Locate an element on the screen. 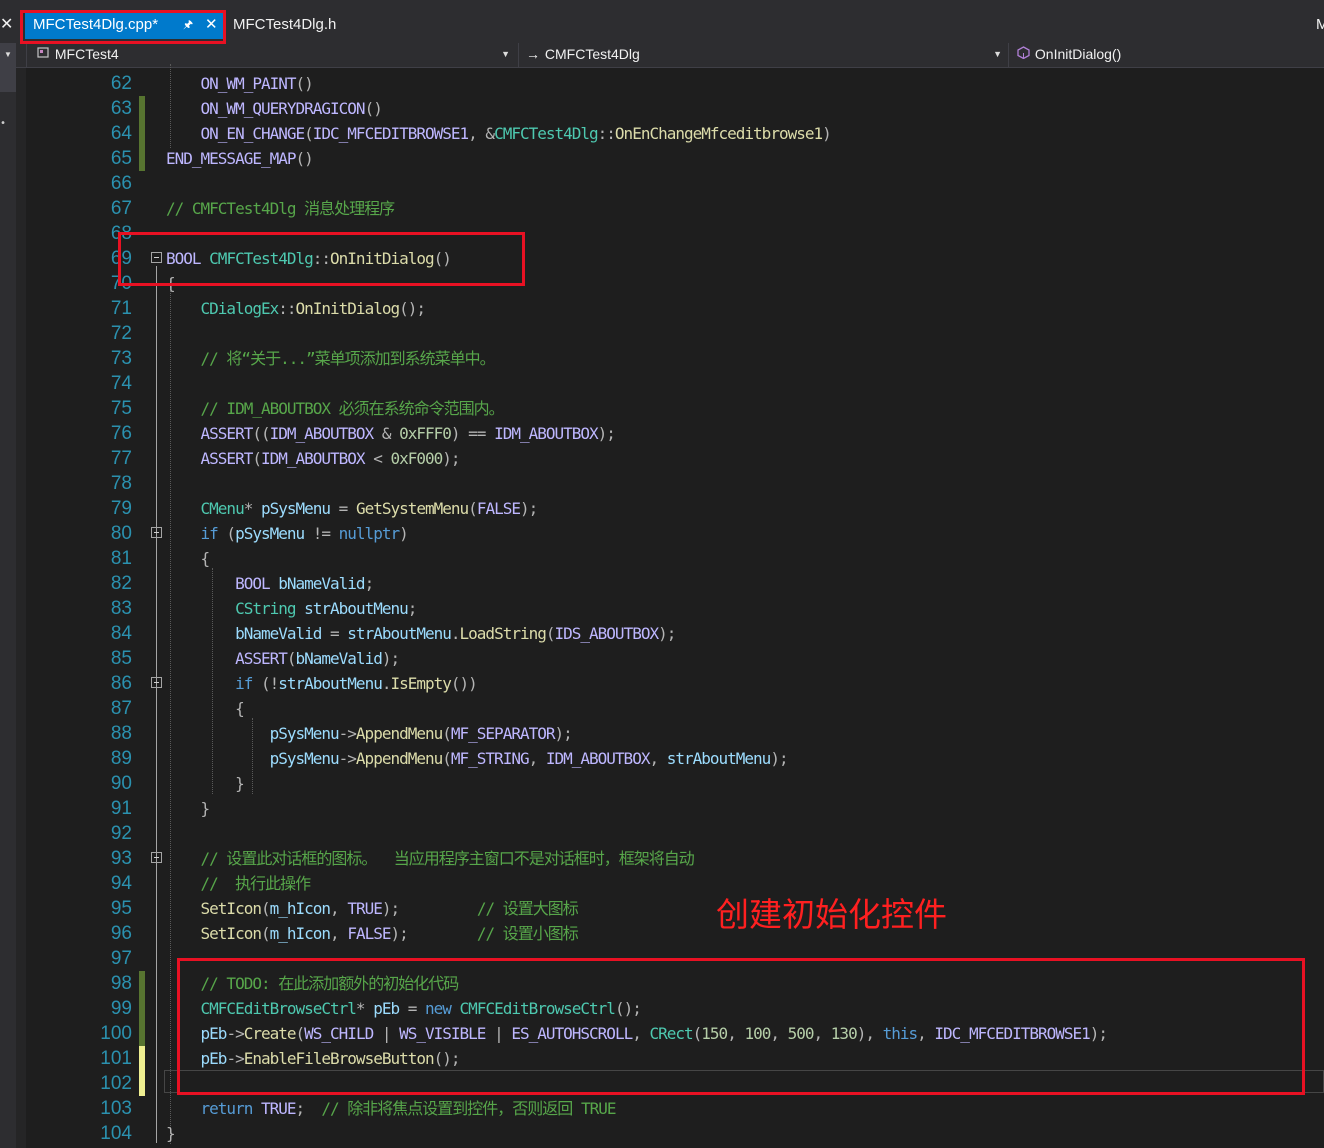 The height and width of the screenshot is (1148, 1324). code-text: ASSERT(bNameValid); is located at coordinates (283, 658).